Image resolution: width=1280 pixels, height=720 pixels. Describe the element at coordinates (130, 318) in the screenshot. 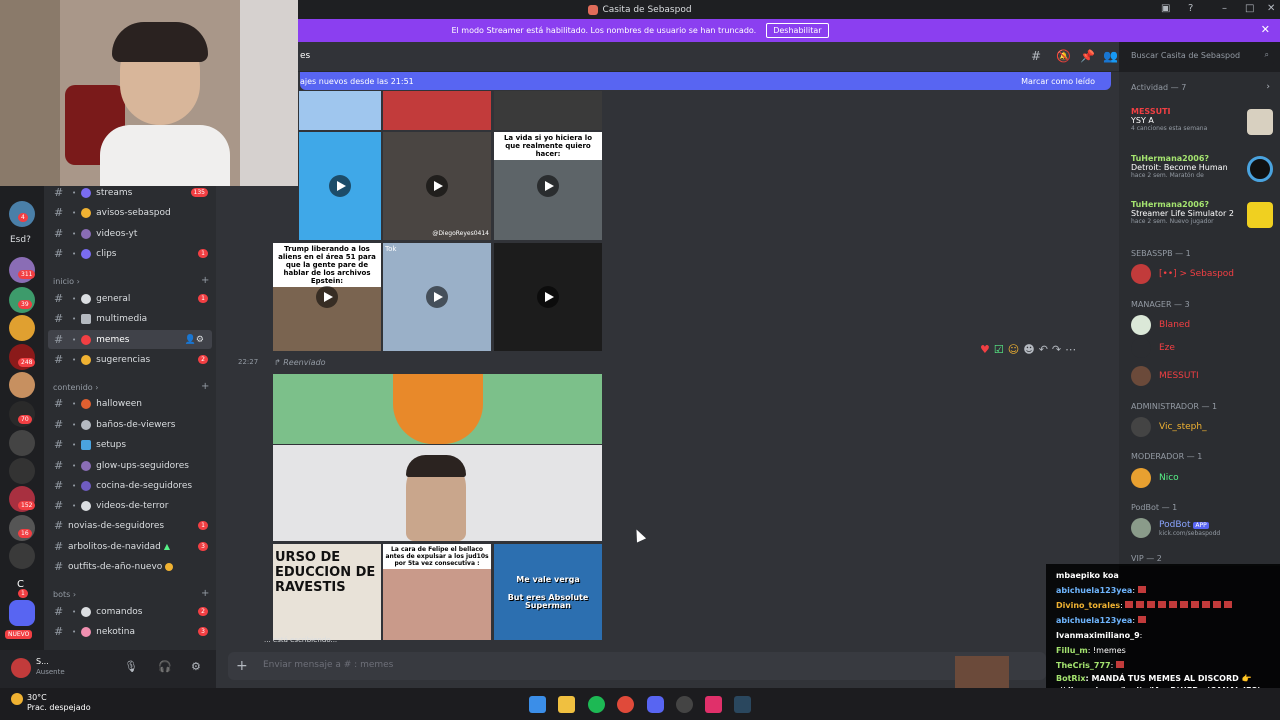

I see `channel-multimedia: # • multimedia` at that location.